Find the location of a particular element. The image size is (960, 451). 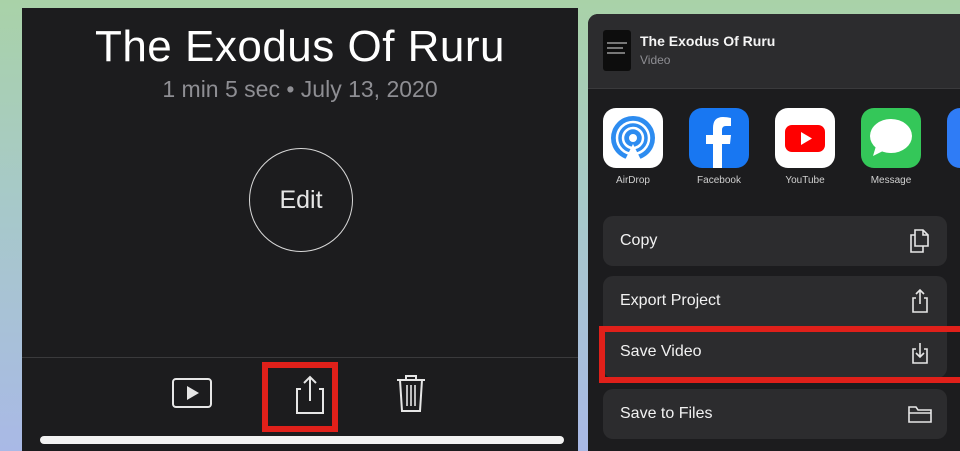

share-header-subtitle: Video is located at coordinates (655, 60).